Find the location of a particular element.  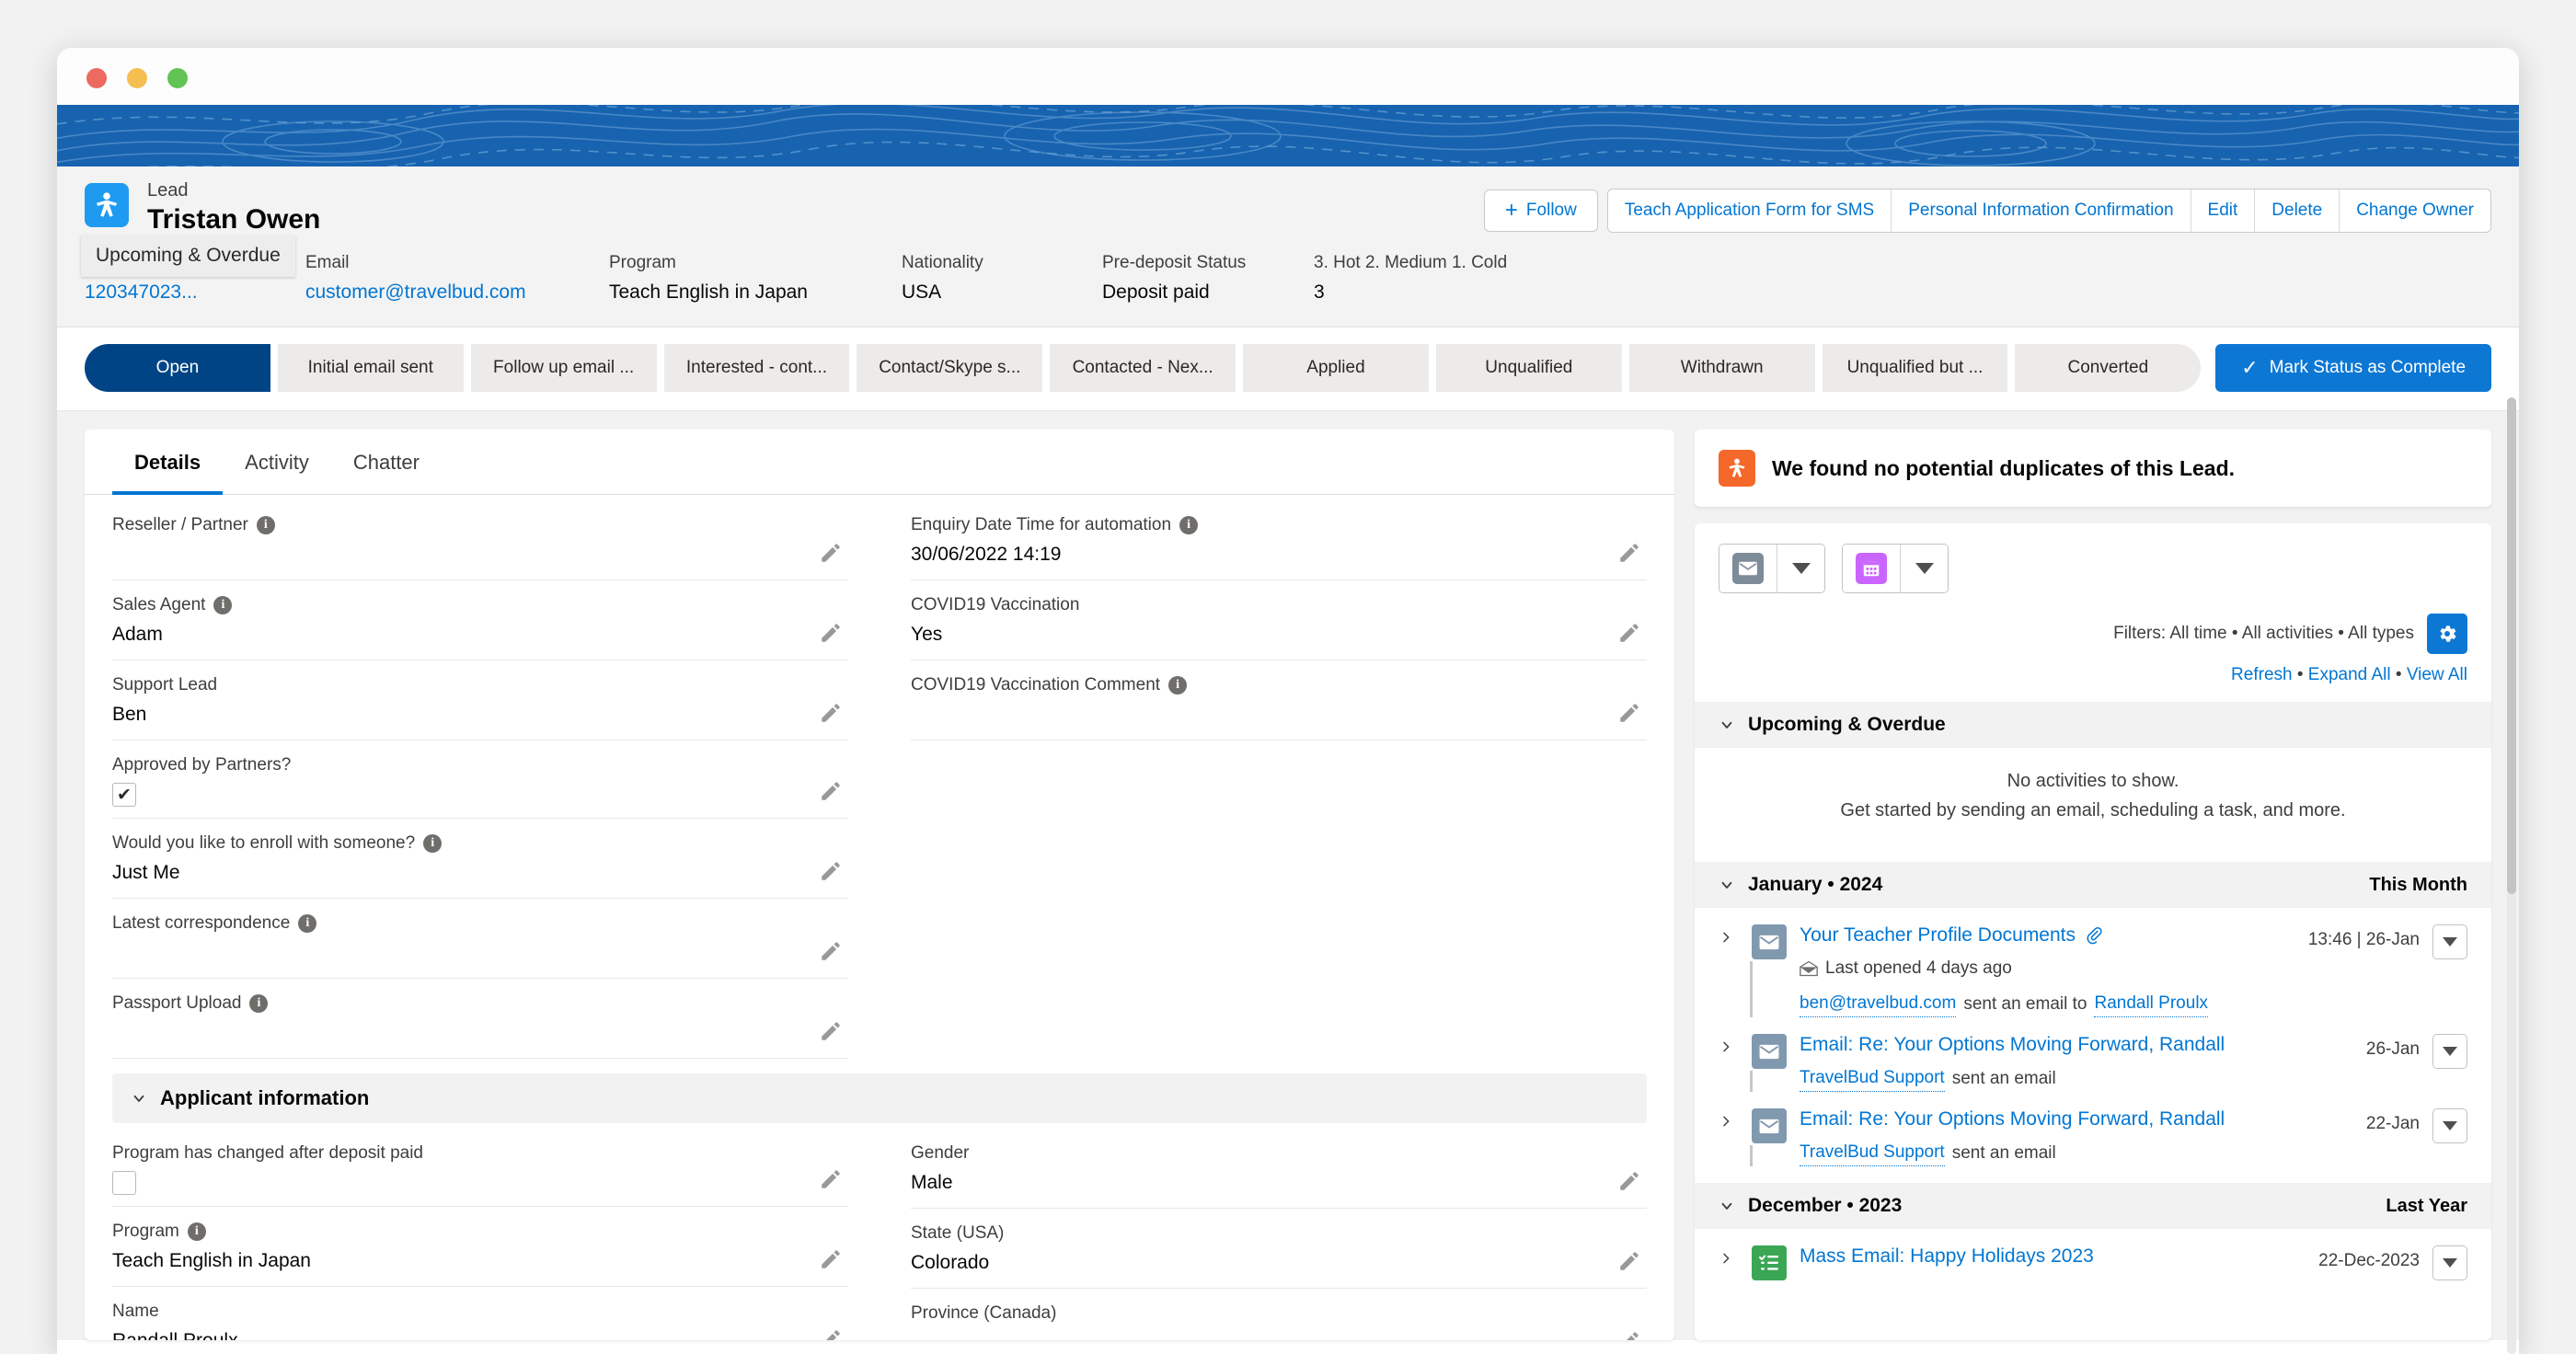

event-composer-dropdown is located at coordinates (1924, 568).